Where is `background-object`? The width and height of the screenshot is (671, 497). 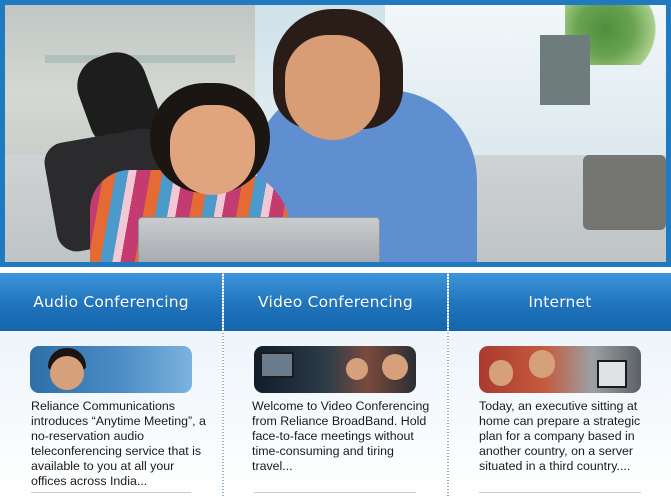
background-object is located at coordinates (624, 192).